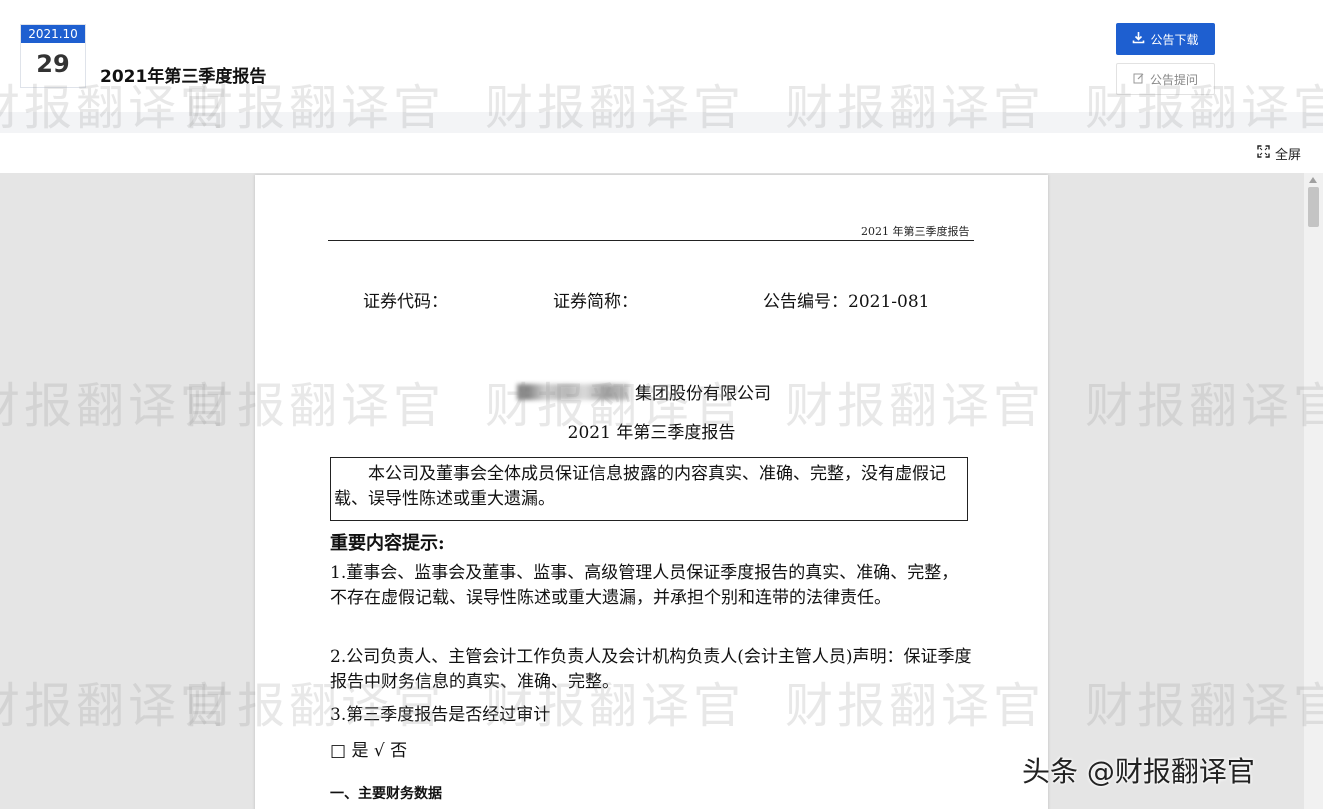 The height and width of the screenshot is (809, 1323). Describe the element at coordinates (53, 34) in the screenshot. I see `date-month: 2021.10` at that location.